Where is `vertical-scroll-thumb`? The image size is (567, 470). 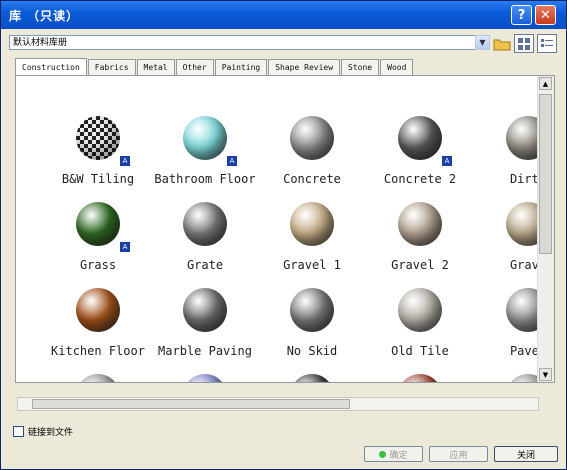 vertical-scroll-thumb is located at coordinates (545, 174).